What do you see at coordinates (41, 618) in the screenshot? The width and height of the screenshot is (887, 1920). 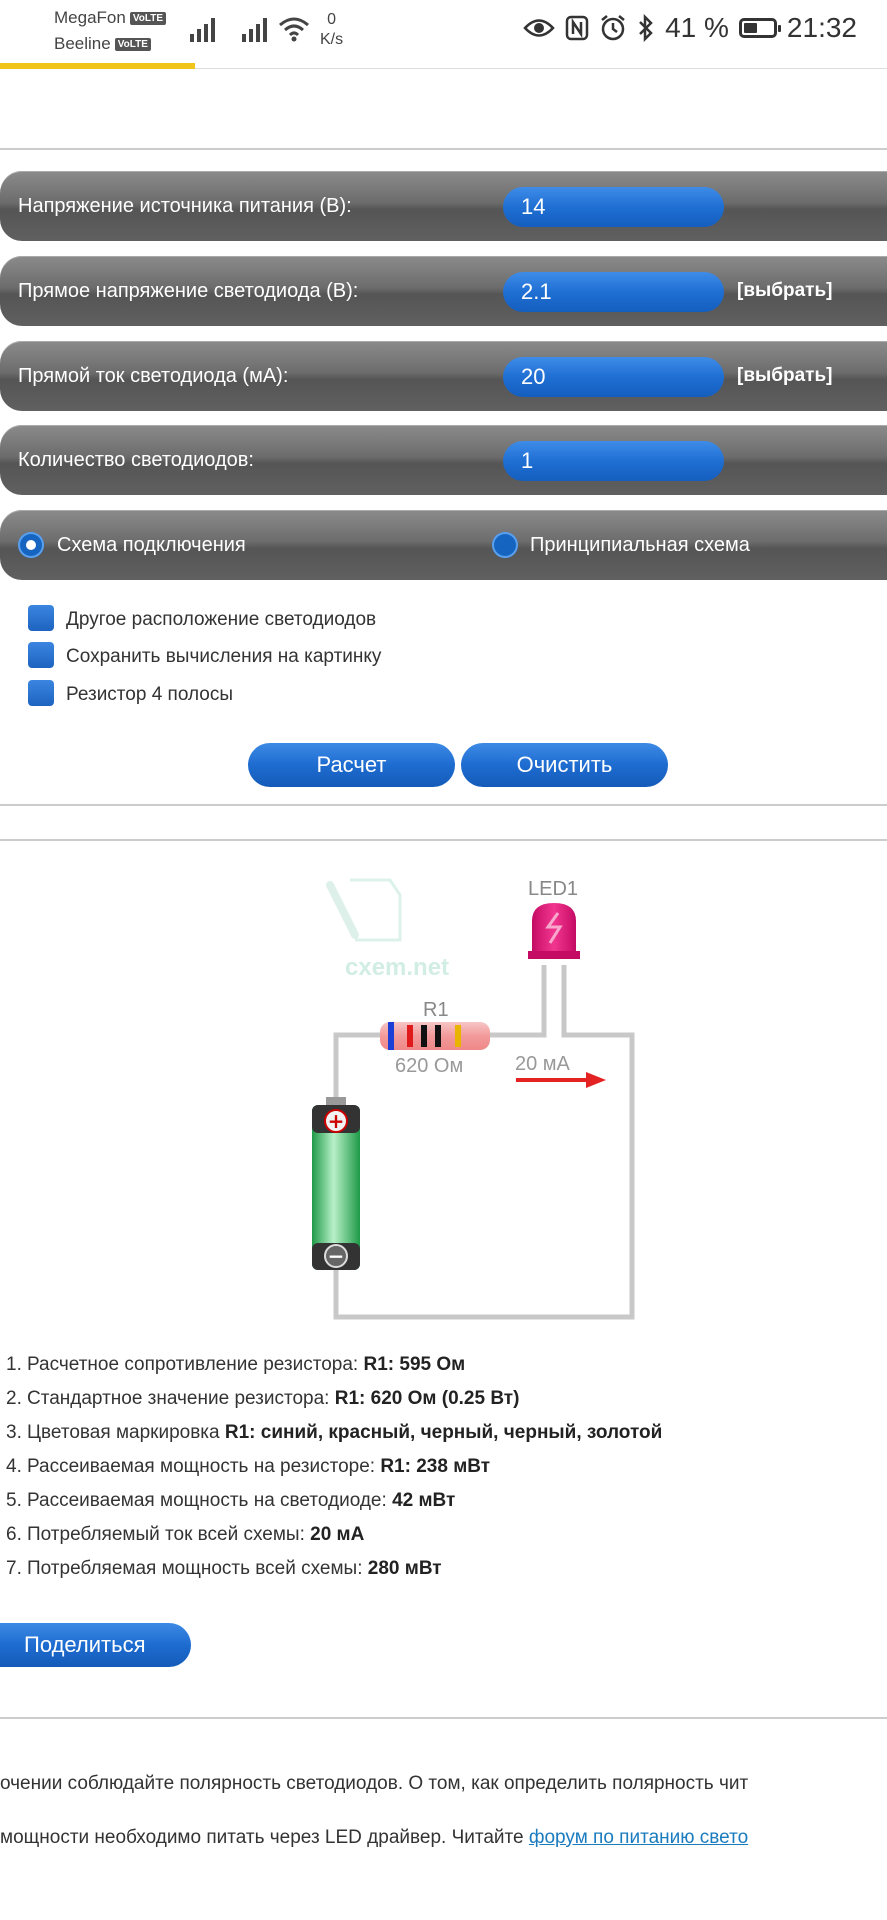 I see `checkbox-other-layout` at bounding box center [41, 618].